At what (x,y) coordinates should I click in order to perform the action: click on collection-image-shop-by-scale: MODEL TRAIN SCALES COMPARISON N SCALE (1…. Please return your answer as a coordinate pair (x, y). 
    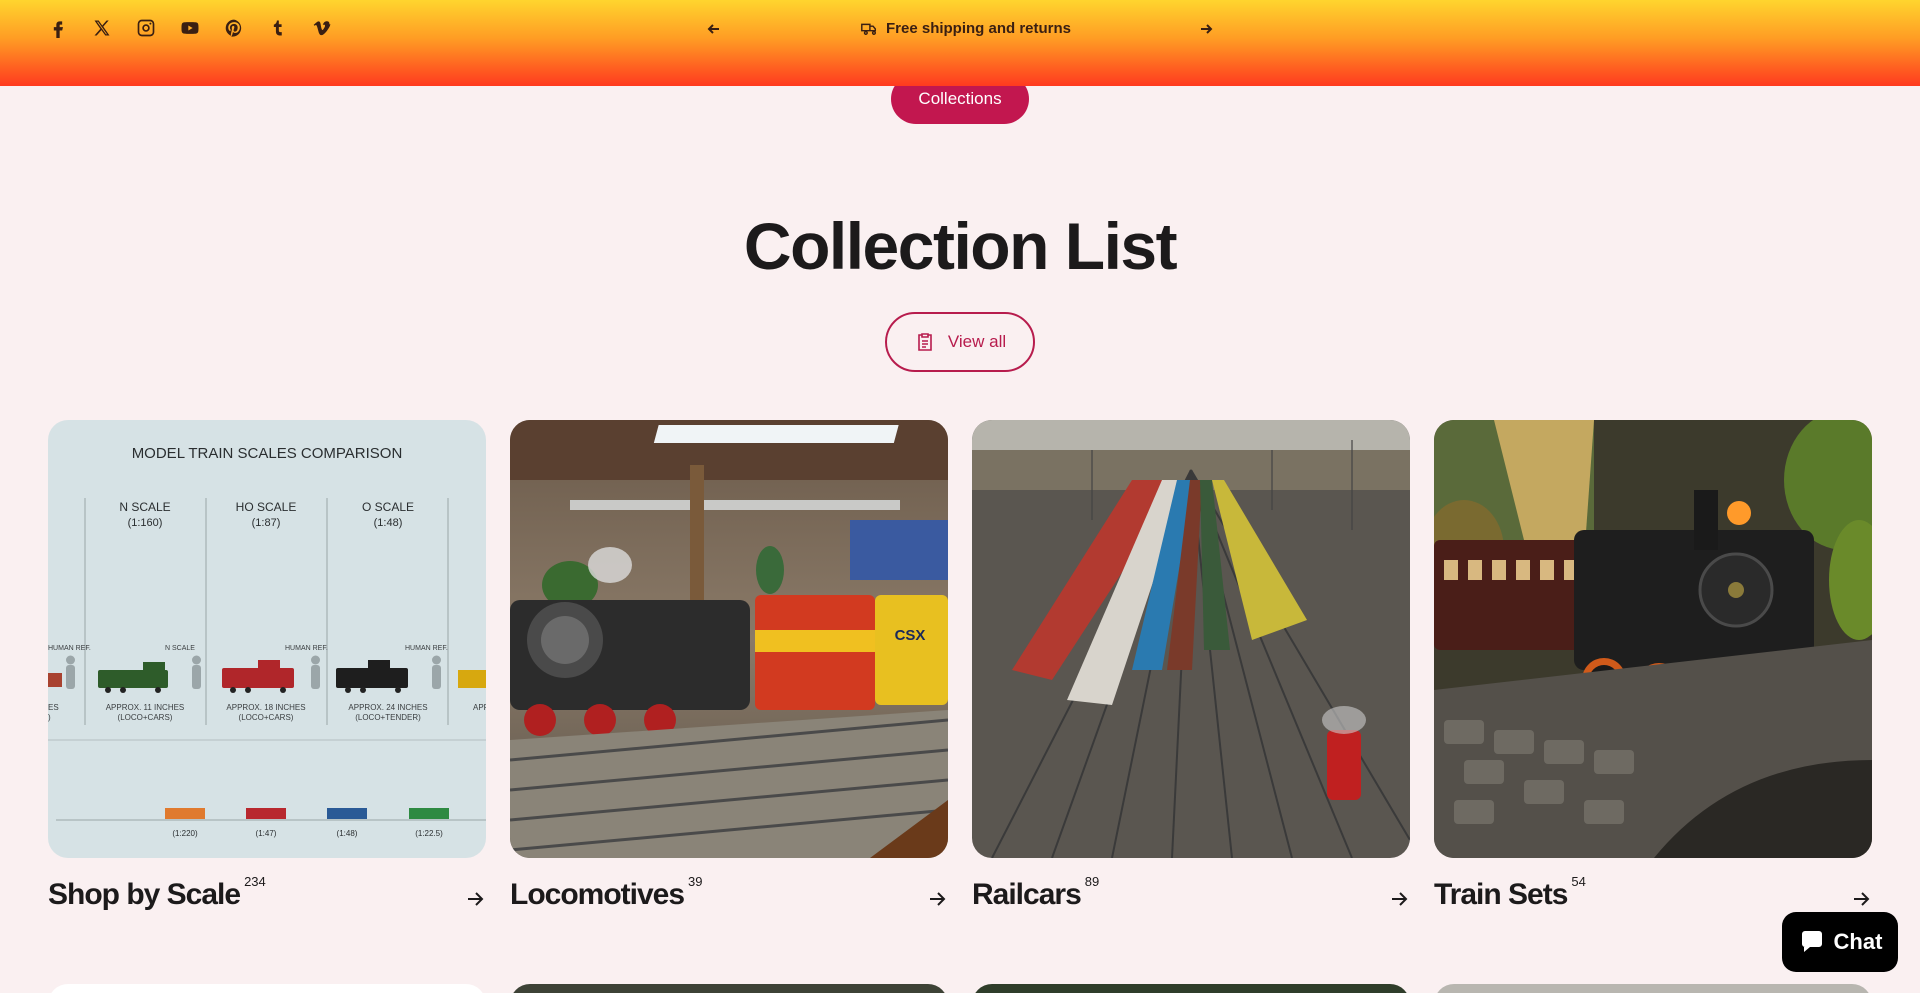
    Looking at the image, I should click on (267, 639).